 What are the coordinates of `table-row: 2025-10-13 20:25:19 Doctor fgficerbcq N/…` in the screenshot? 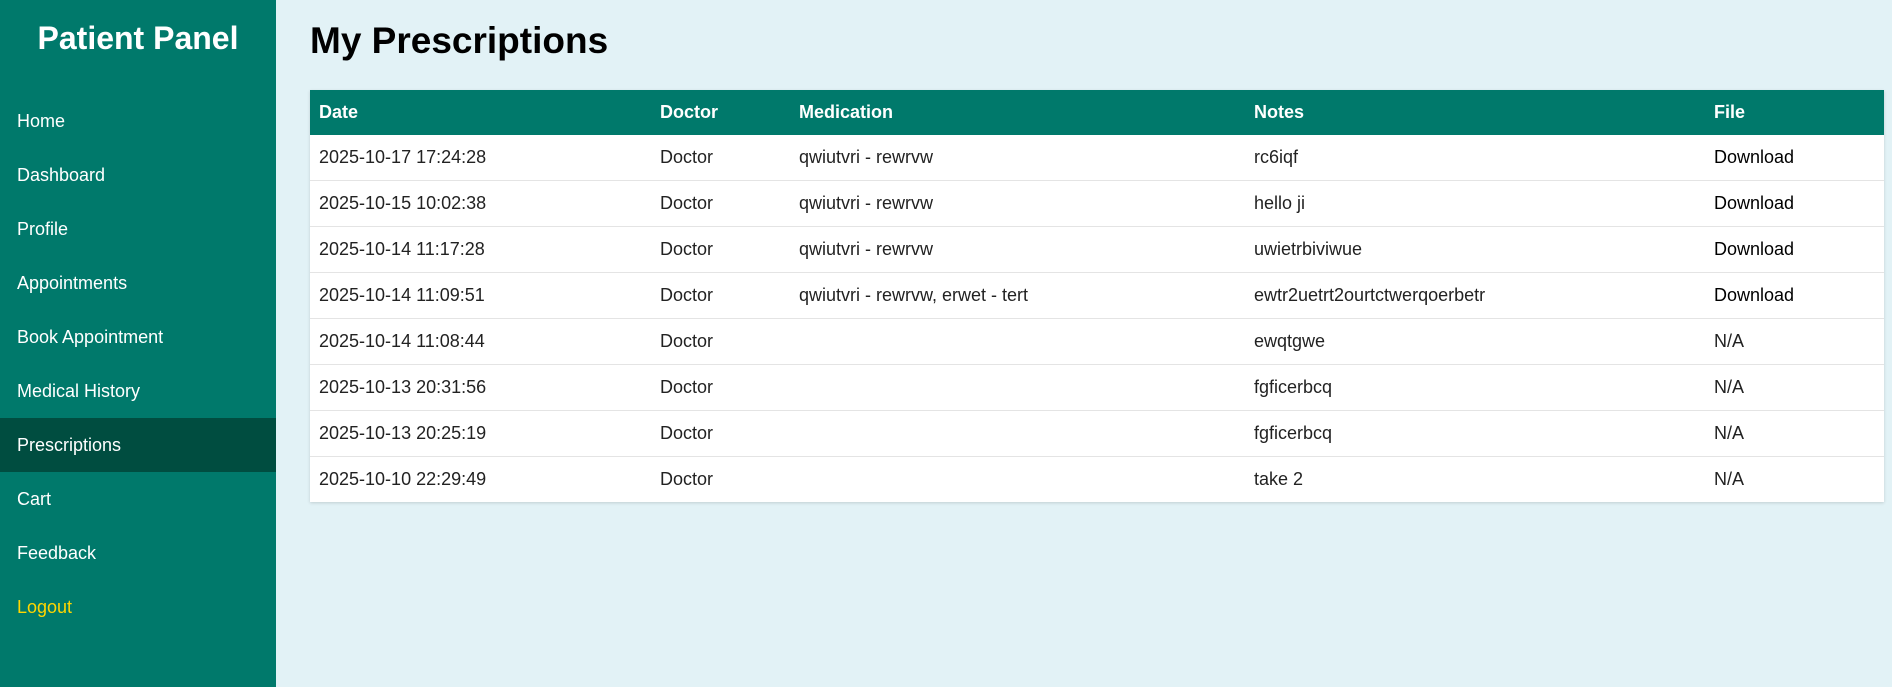 It's located at (1097, 433).